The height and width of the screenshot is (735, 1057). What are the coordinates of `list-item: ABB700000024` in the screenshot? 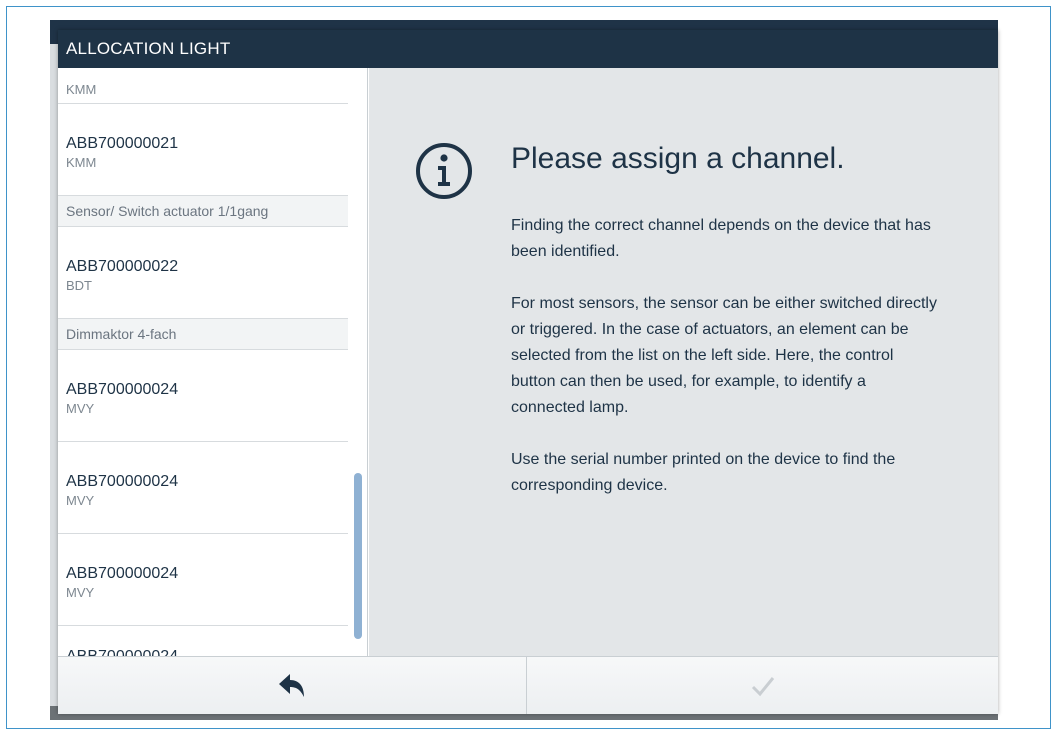 It's located at (203, 641).